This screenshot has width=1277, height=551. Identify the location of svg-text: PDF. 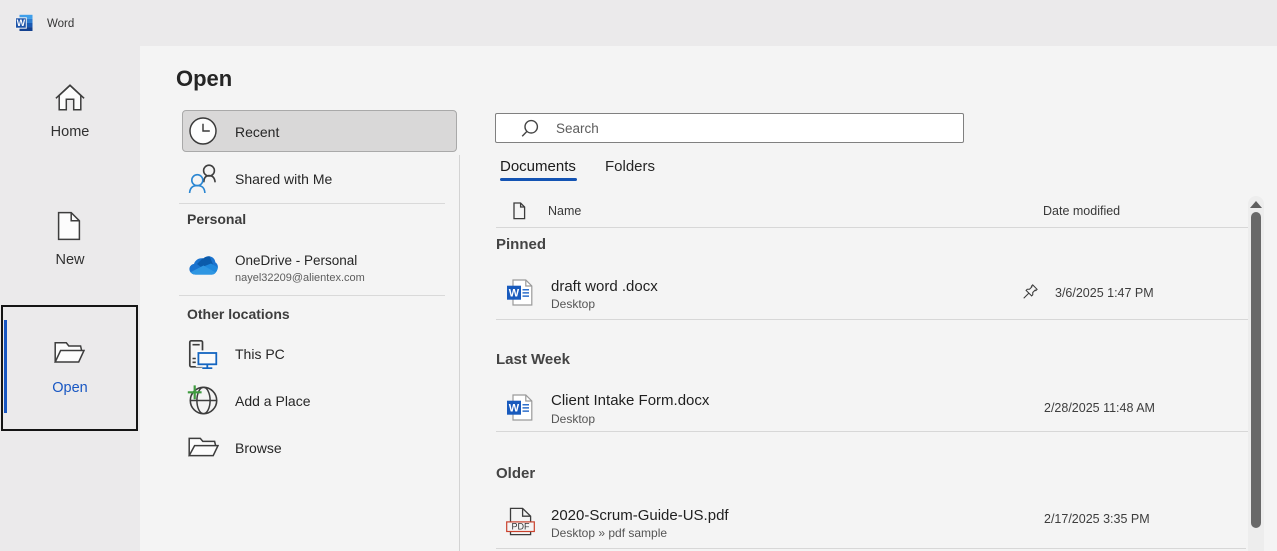
(521, 527).